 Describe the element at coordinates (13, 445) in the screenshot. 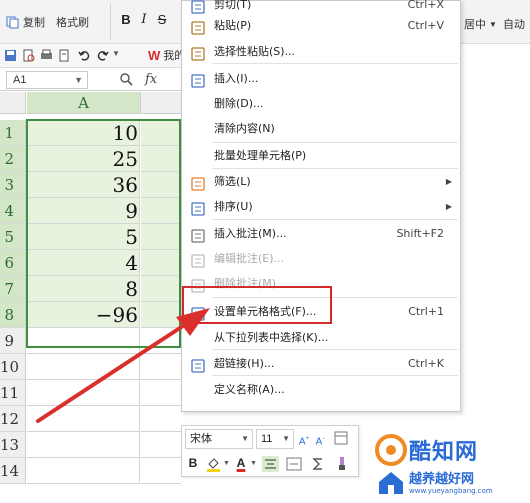

I see `row-header-13: 13` at that location.